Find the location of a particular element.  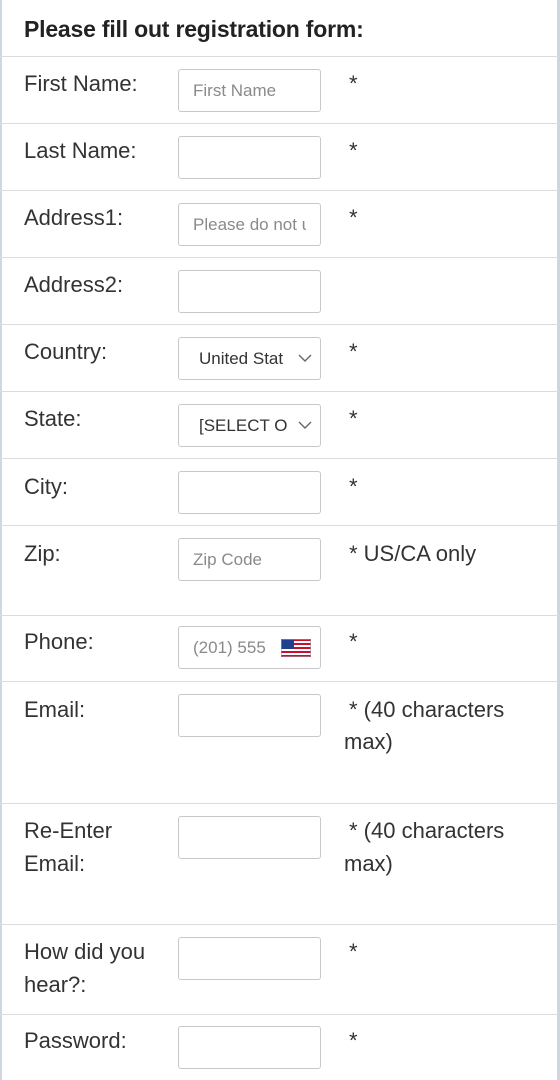

row-first-name: First Name: * is located at coordinates (279, 90).